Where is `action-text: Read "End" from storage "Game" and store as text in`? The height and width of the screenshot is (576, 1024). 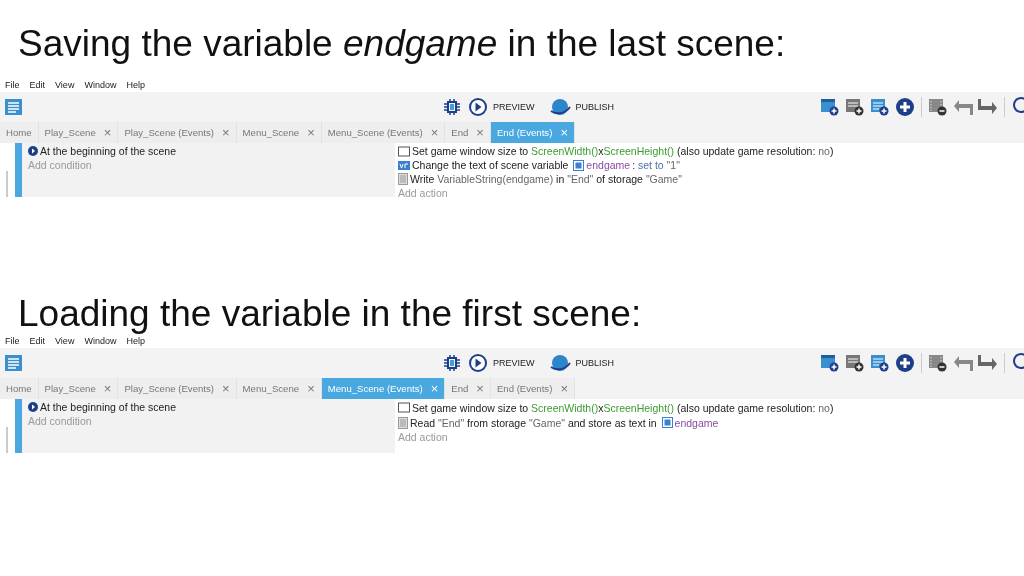 action-text: Read "End" from storage "Game" and store as text in is located at coordinates (534, 422).